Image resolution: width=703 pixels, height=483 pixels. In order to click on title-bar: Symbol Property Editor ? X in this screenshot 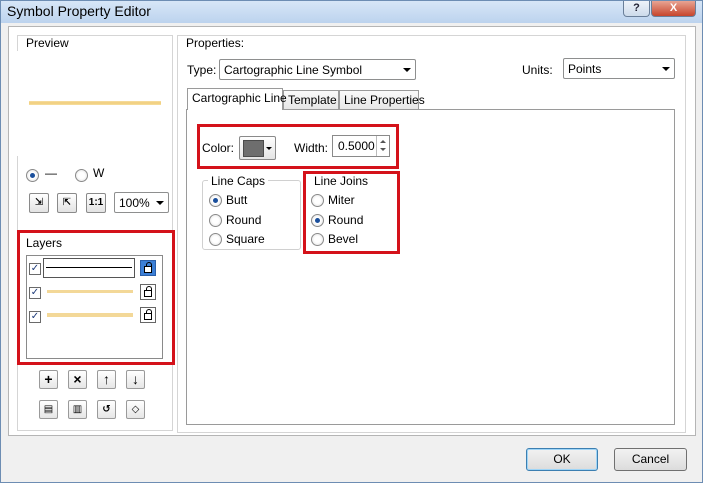, I will do `click(351, 12)`.